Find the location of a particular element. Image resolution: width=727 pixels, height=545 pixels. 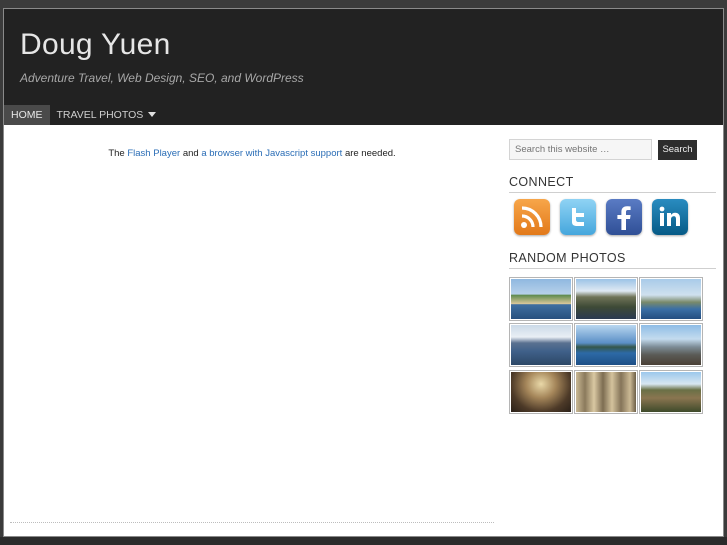

flash-prefix: The is located at coordinates (116, 153).